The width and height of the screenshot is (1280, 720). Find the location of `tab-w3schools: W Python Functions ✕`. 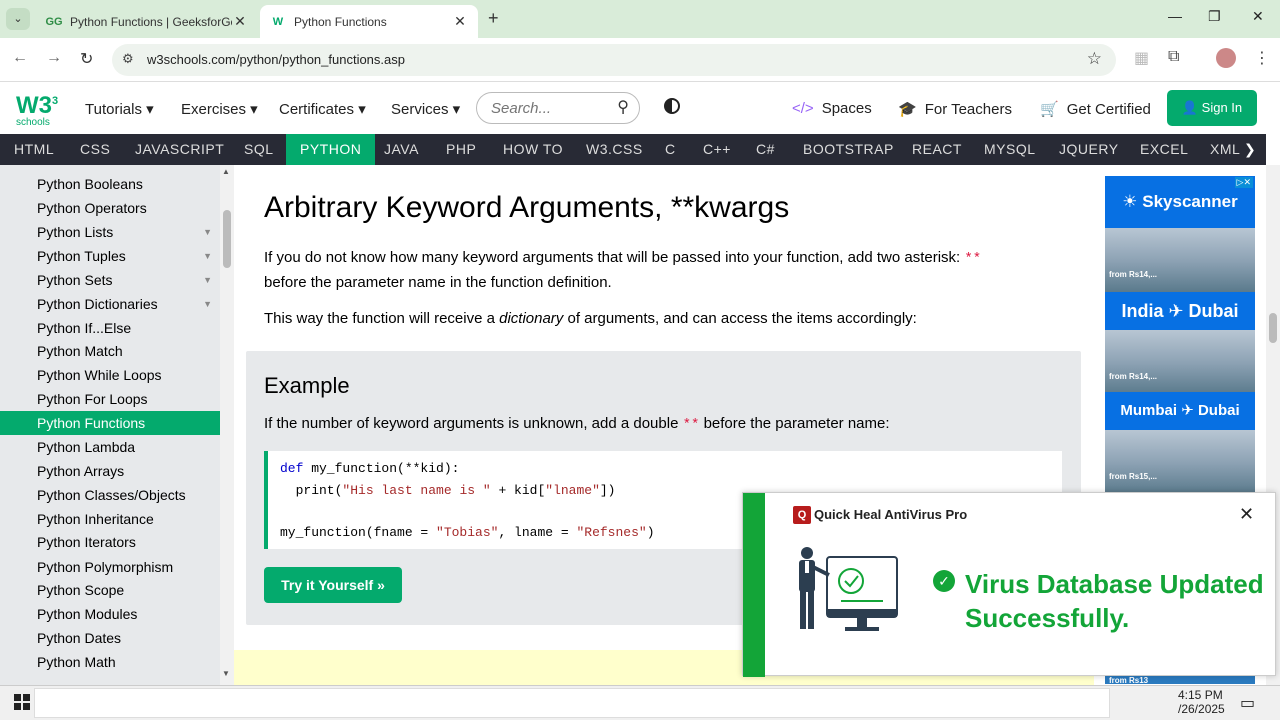

tab-w3schools: W Python Functions ✕ is located at coordinates (369, 21).